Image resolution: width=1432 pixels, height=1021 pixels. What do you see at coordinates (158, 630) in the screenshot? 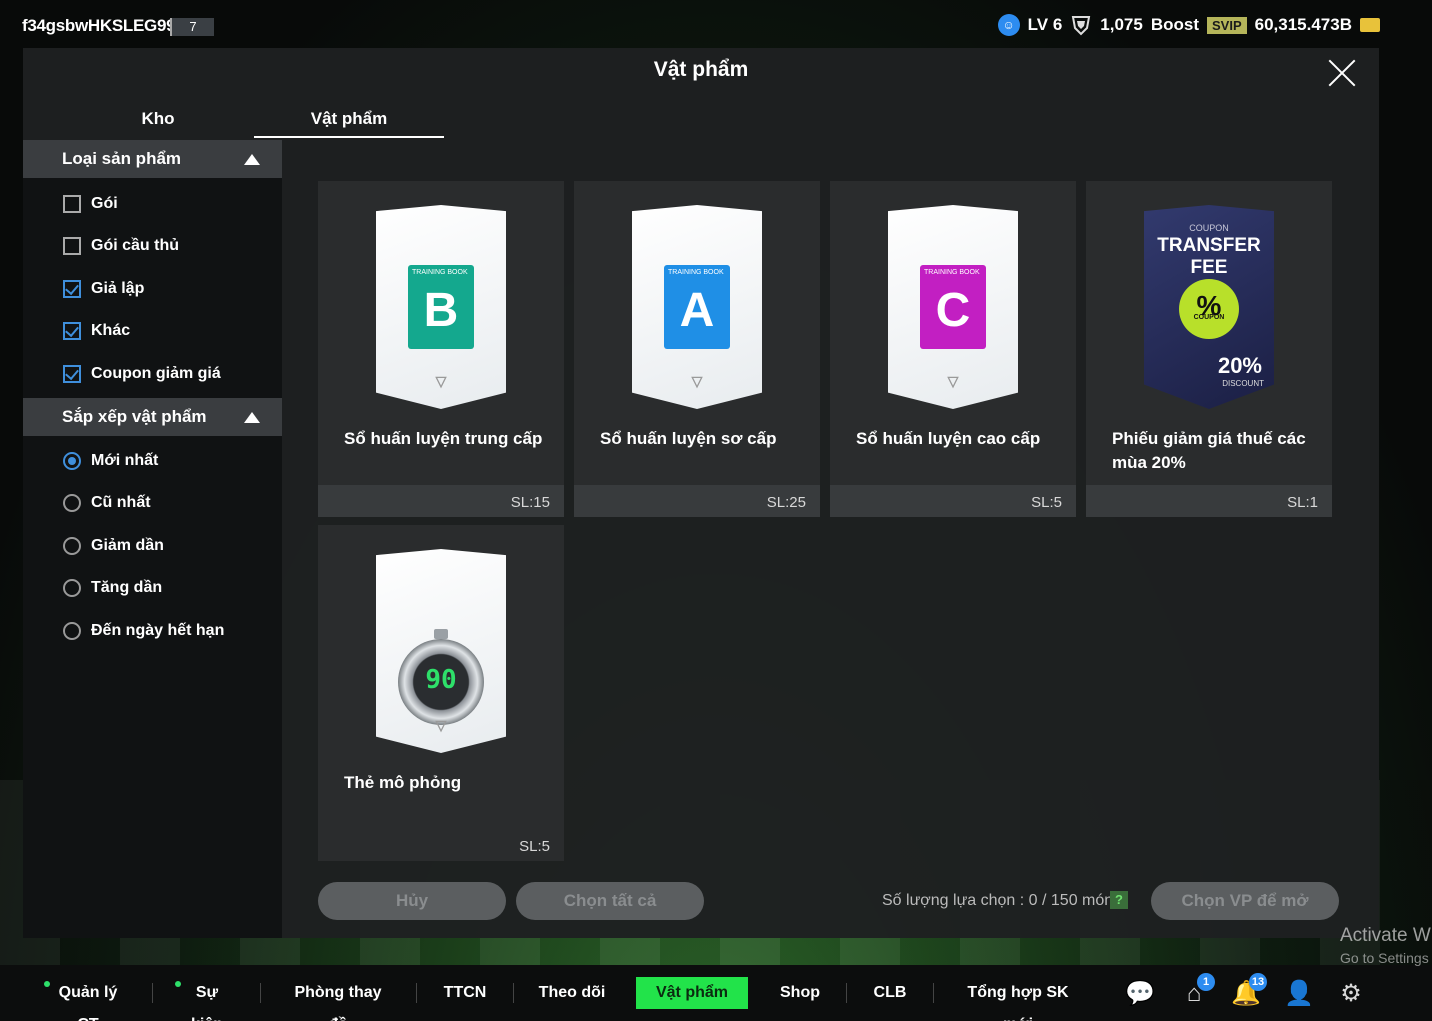
I see `sort-option-label: Đến ngày hết hạn` at bounding box center [158, 630].